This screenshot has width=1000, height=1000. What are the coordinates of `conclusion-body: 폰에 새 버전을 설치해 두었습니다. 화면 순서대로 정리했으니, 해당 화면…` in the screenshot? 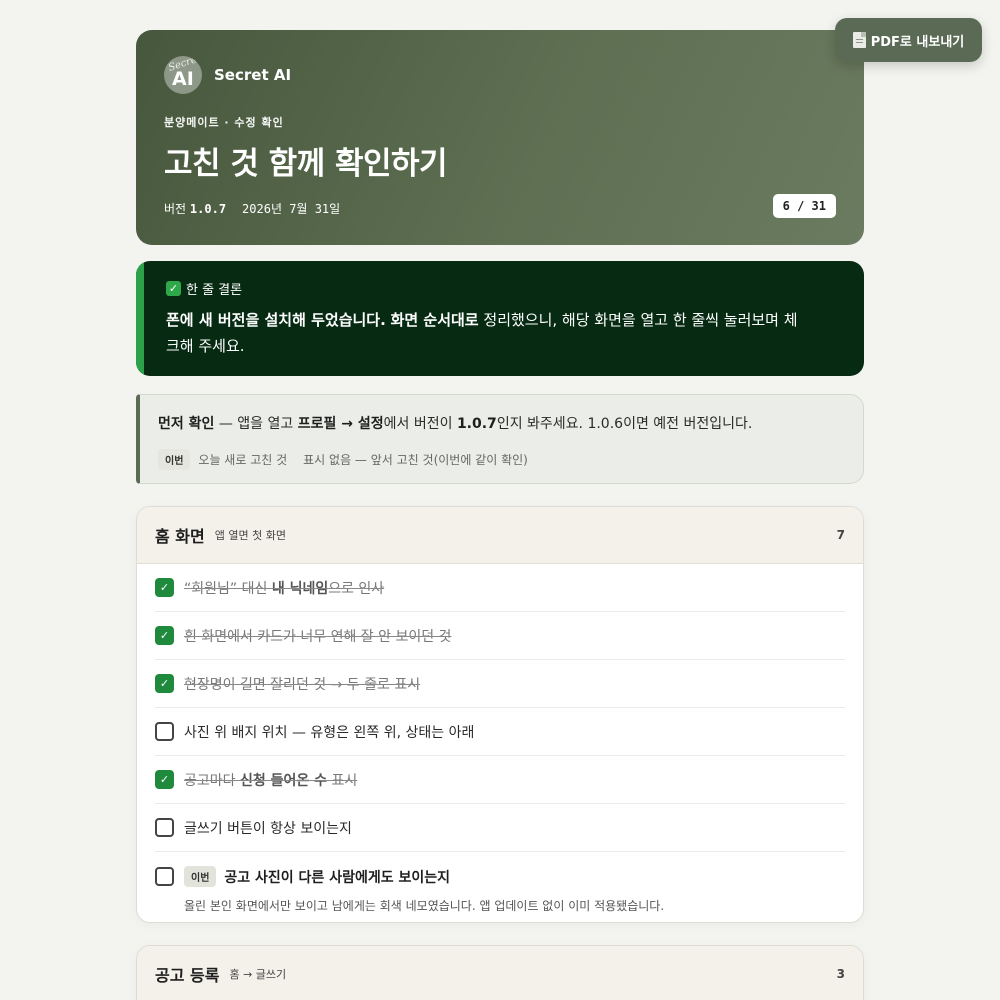 It's located at (486, 333).